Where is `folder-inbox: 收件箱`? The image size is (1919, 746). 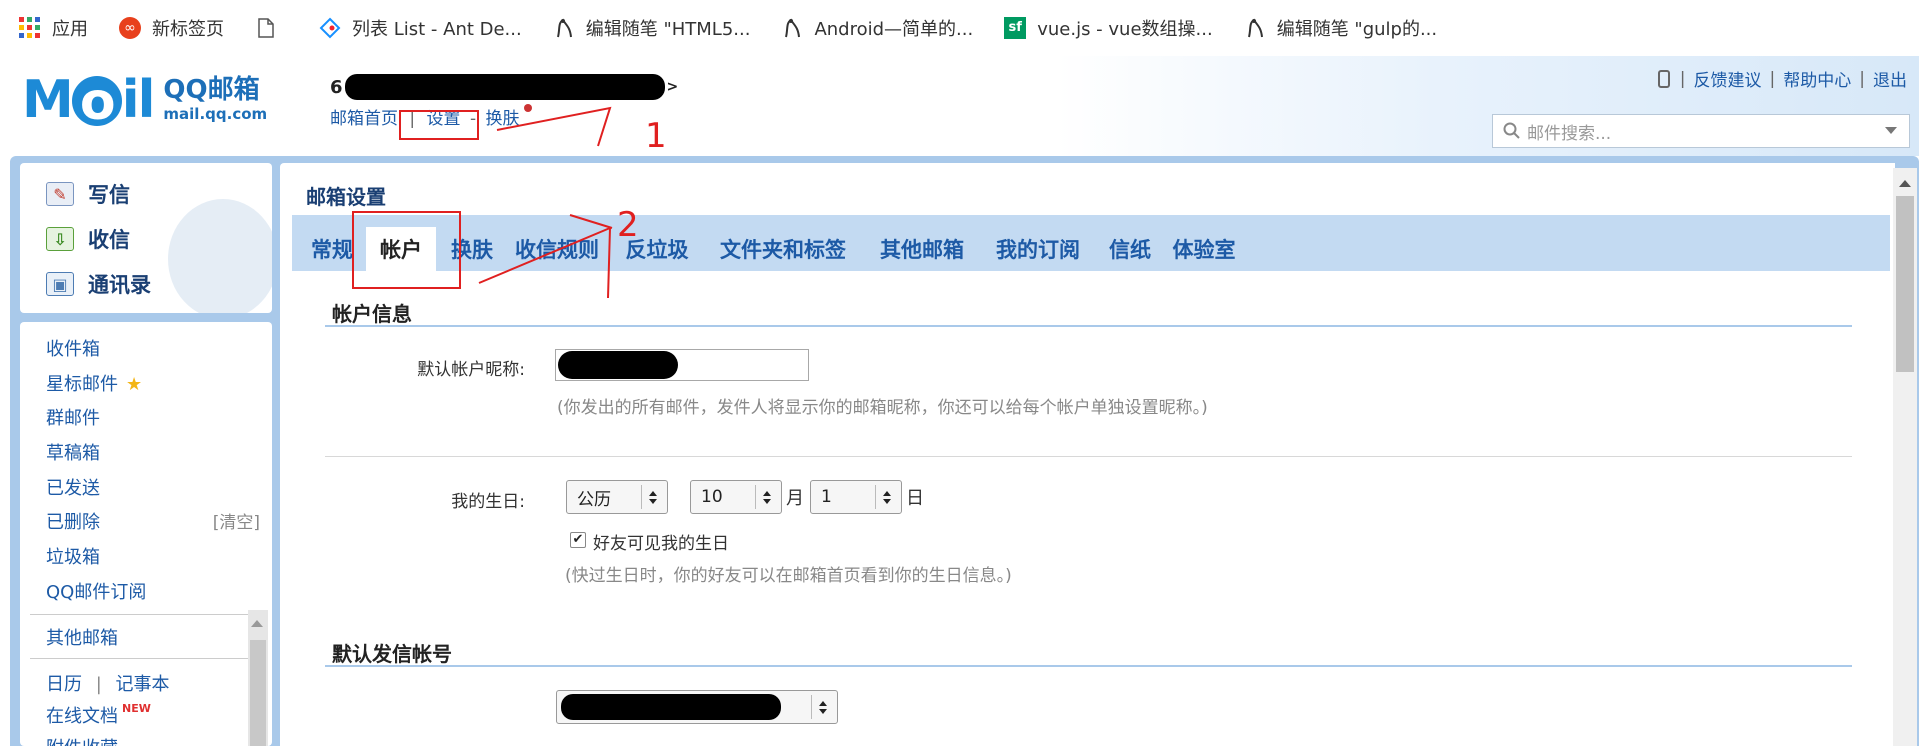
folder-inbox: 收件箱 is located at coordinates (73, 348).